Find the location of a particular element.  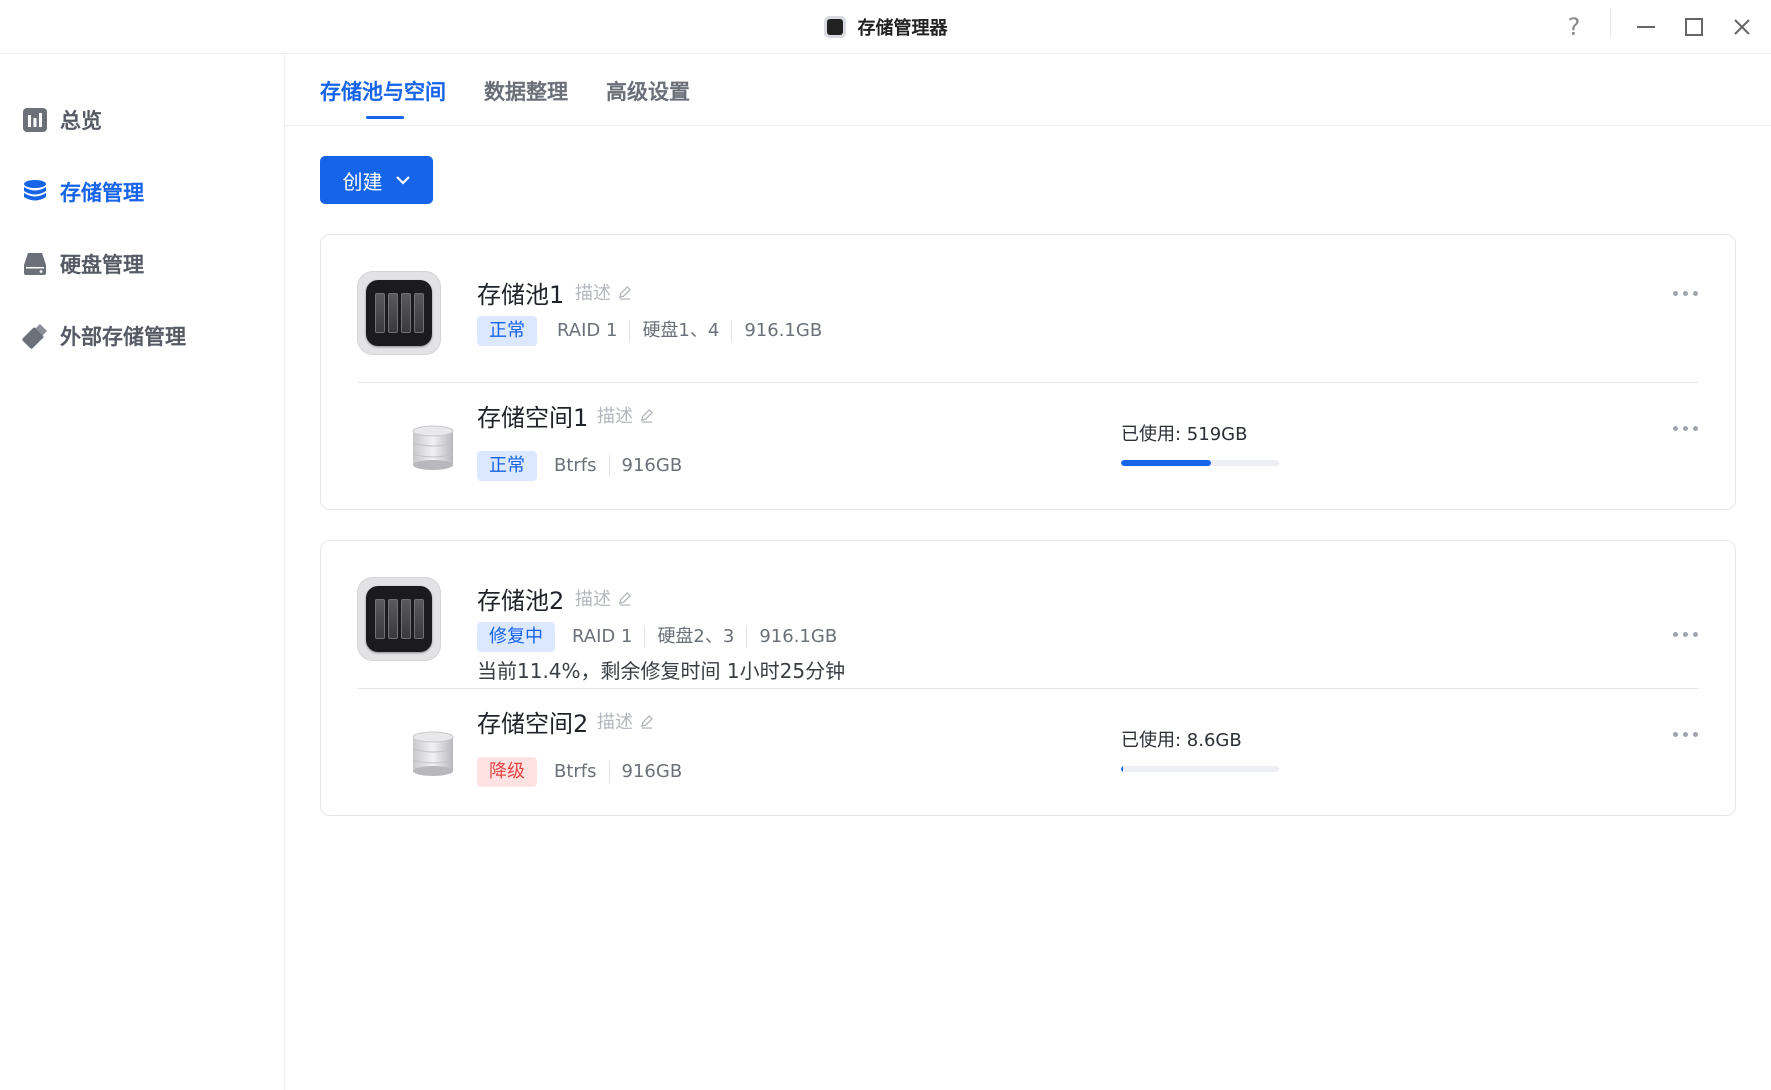

pool-meta: 正常 RAID 1 硬盘1、4 916.1GB is located at coordinates (655, 331).